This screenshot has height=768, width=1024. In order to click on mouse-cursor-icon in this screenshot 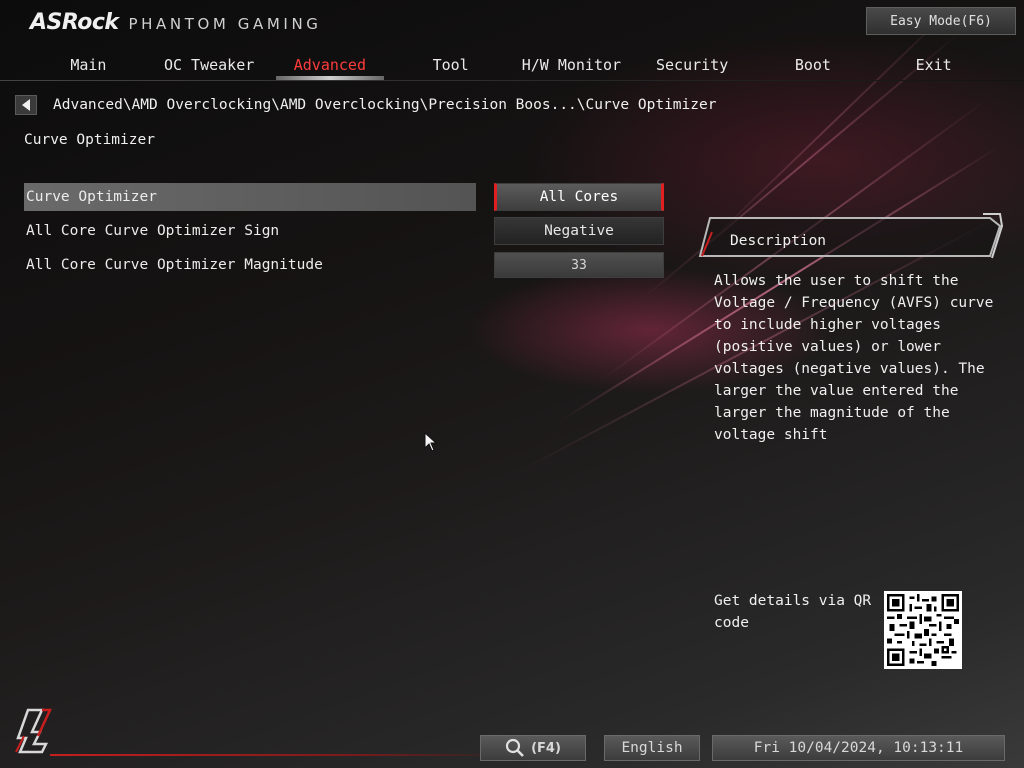, I will do `click(431, 442)`.